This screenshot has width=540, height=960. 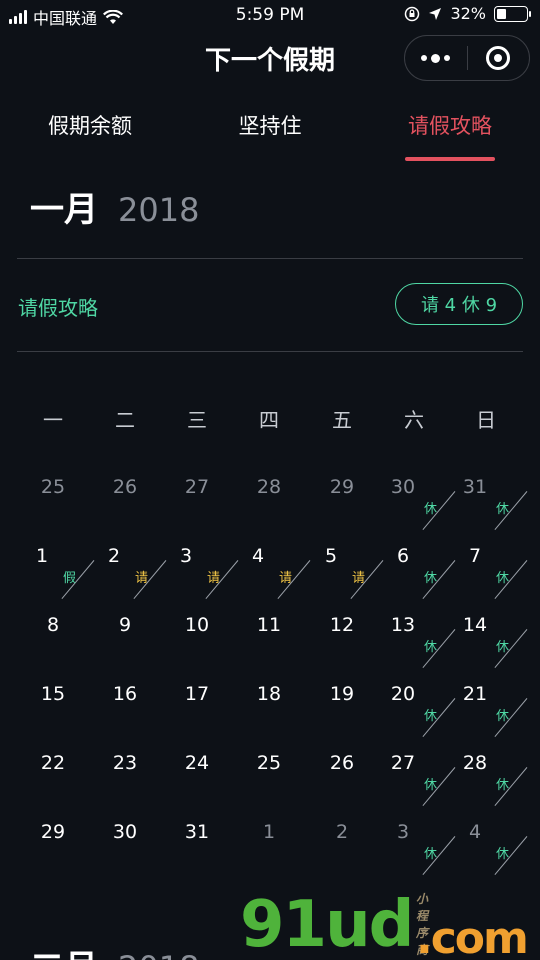 What do you see at coordinates (53, 644) in the screenshot?
I see `calendar-day: 8` at bounding box center [53, 644].